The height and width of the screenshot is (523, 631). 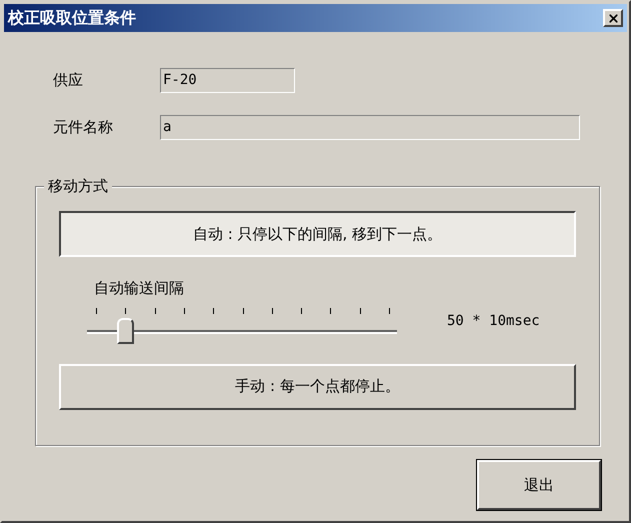 I want to click on close-icon, so click(x=613, y=18).